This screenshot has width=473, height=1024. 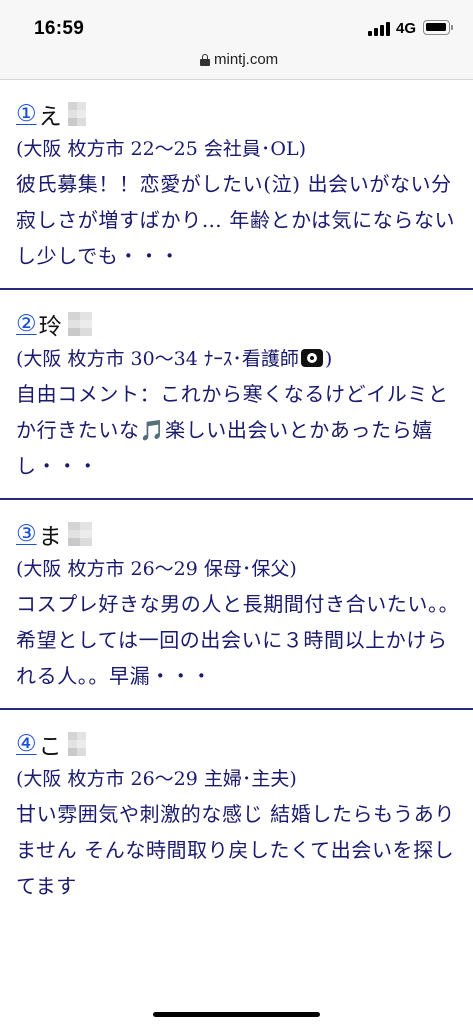 I want to click on profile-number-link: ①, so click(x=26, y=114).